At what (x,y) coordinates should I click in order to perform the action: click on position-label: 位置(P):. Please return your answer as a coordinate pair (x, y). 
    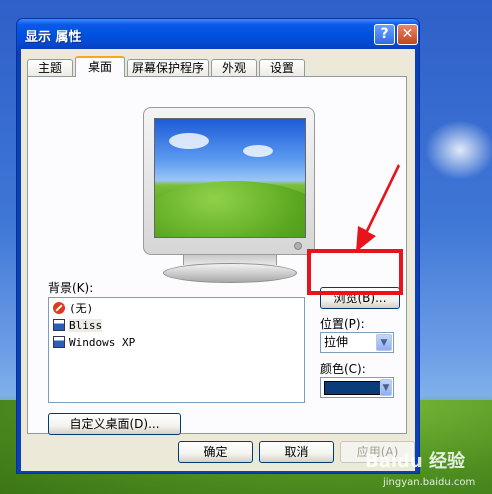
    Looking at the image, I should click on (342, 324).